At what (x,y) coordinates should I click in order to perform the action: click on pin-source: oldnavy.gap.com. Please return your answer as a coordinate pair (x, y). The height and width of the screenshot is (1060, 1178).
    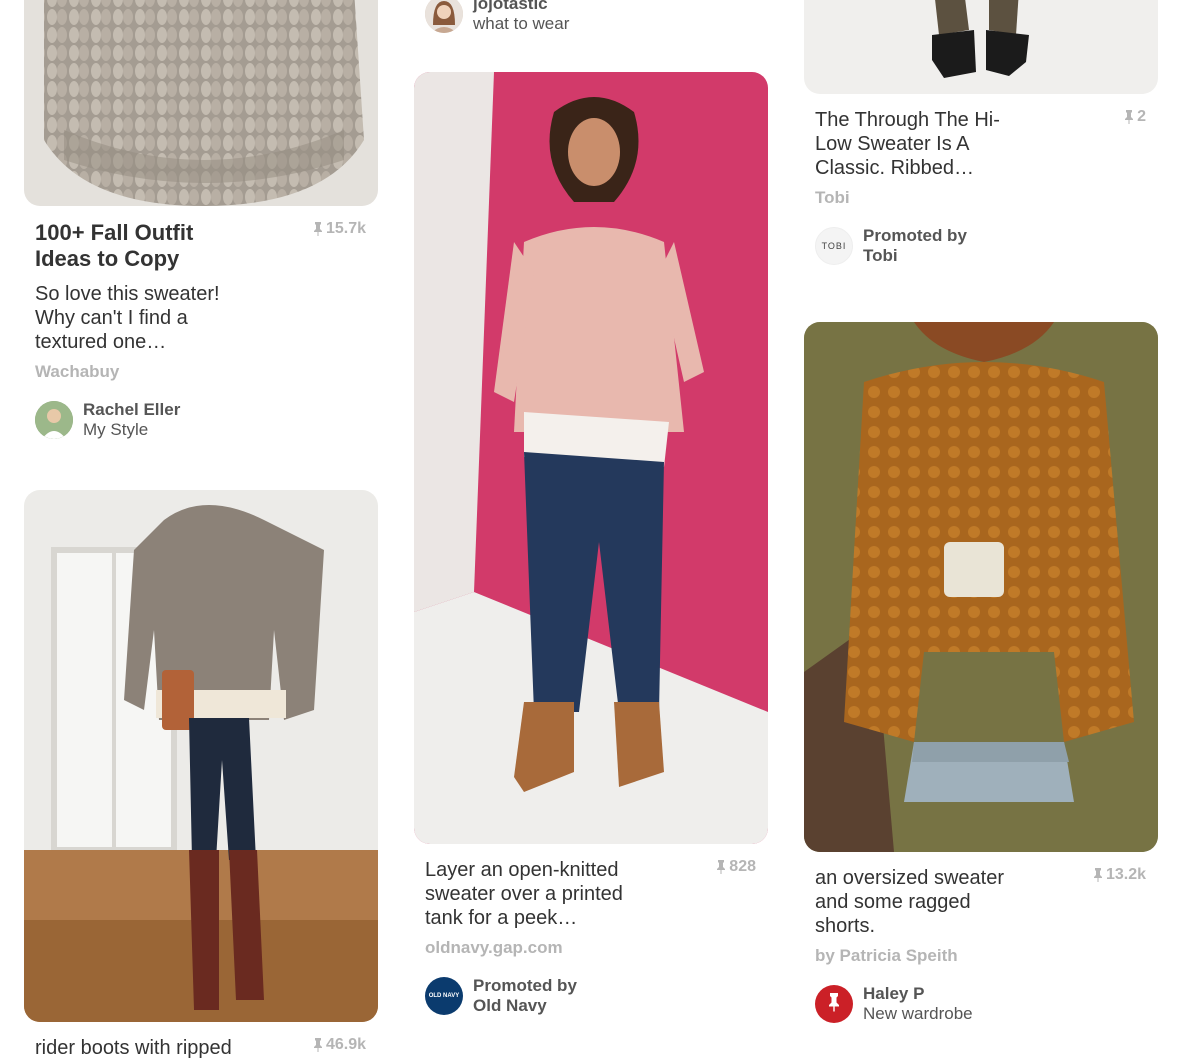
    Looking at the image, I should click on (591, 948).